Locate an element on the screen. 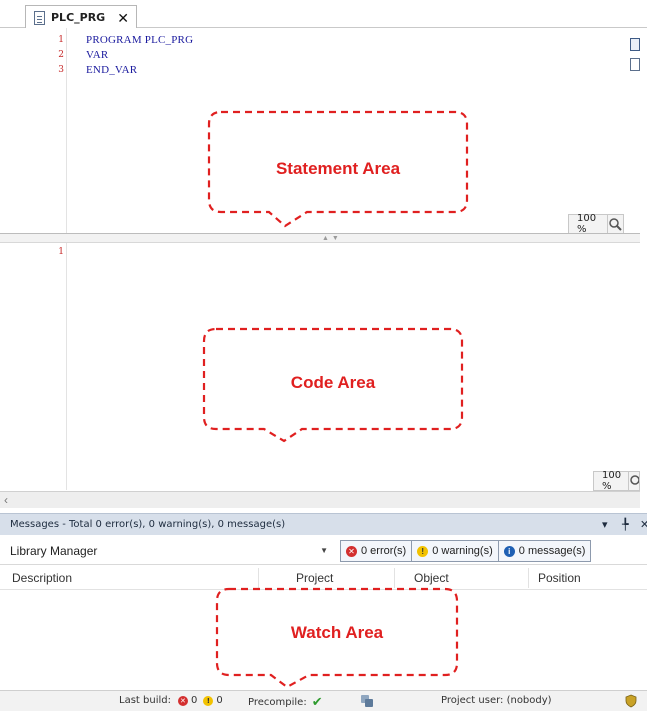 The width and height of the screenshot is (647, 711). document-icon is located at coordinates (39, 17).